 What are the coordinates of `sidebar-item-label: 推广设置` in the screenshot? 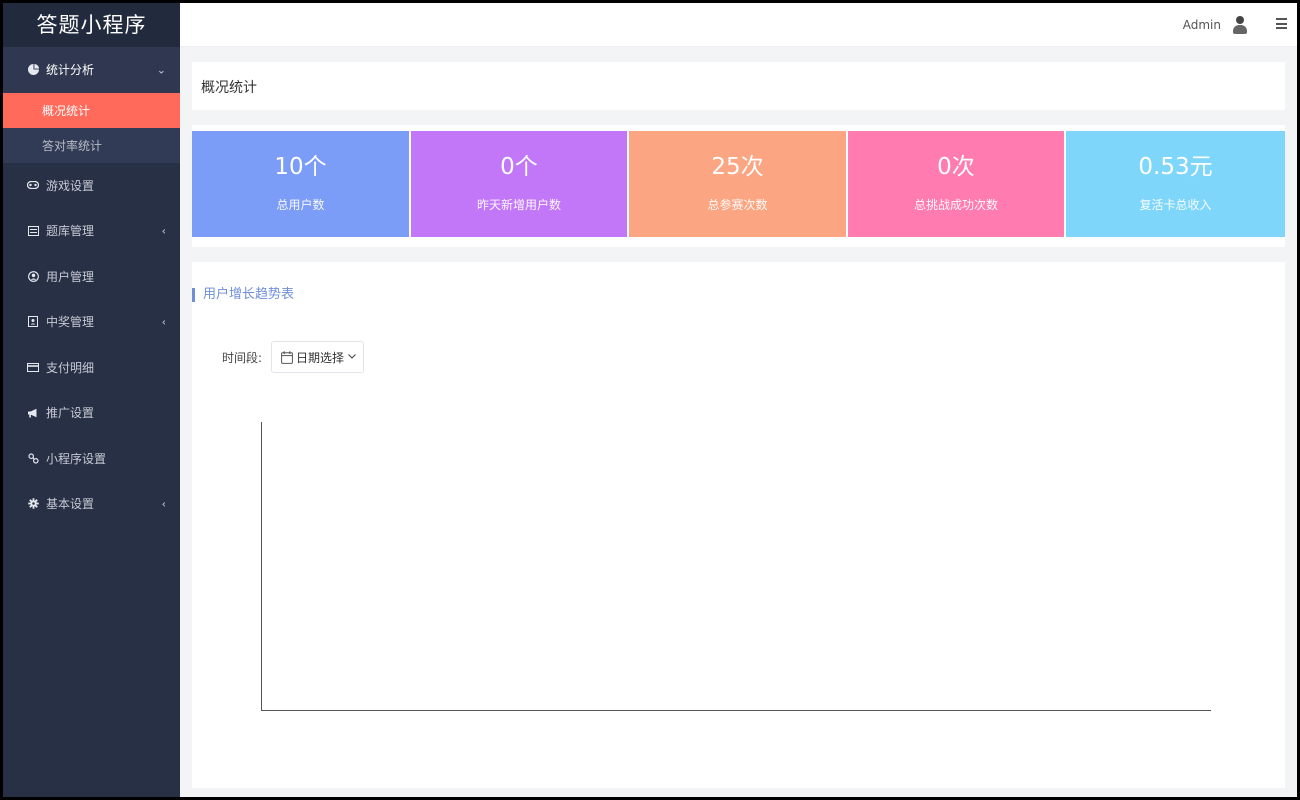 It's located at (70, 413).